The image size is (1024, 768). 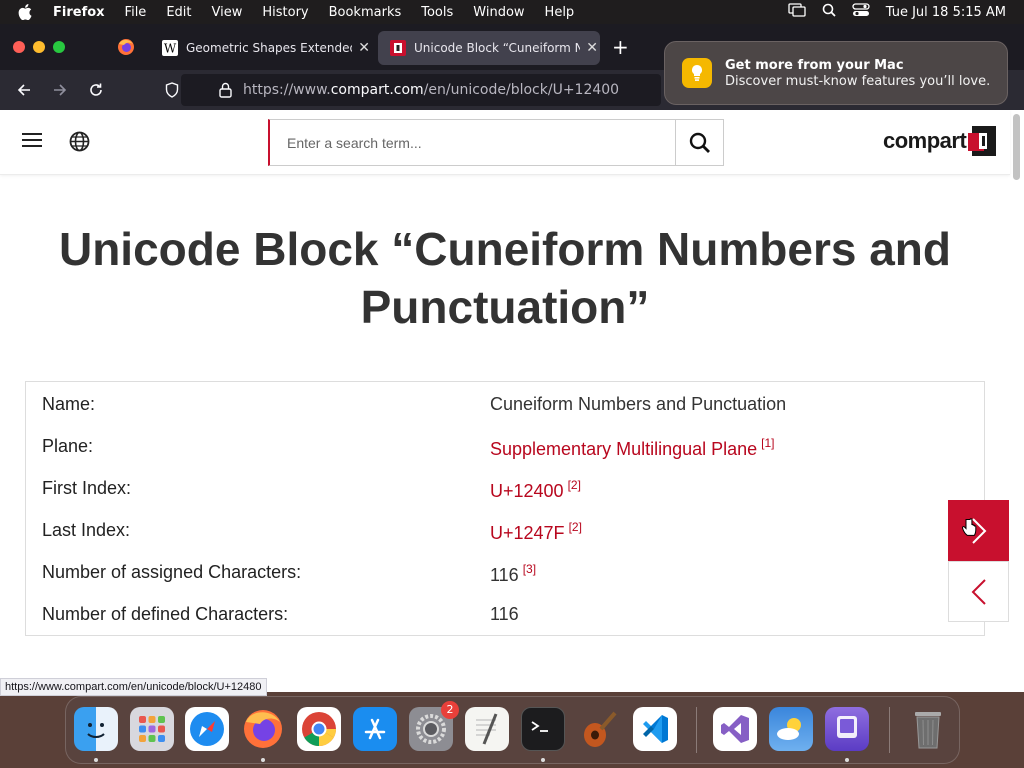 What do you see at coordinates (529, 569) in the screenshot?
I see `reference-link: [3]` at bounding box center [529, 569].